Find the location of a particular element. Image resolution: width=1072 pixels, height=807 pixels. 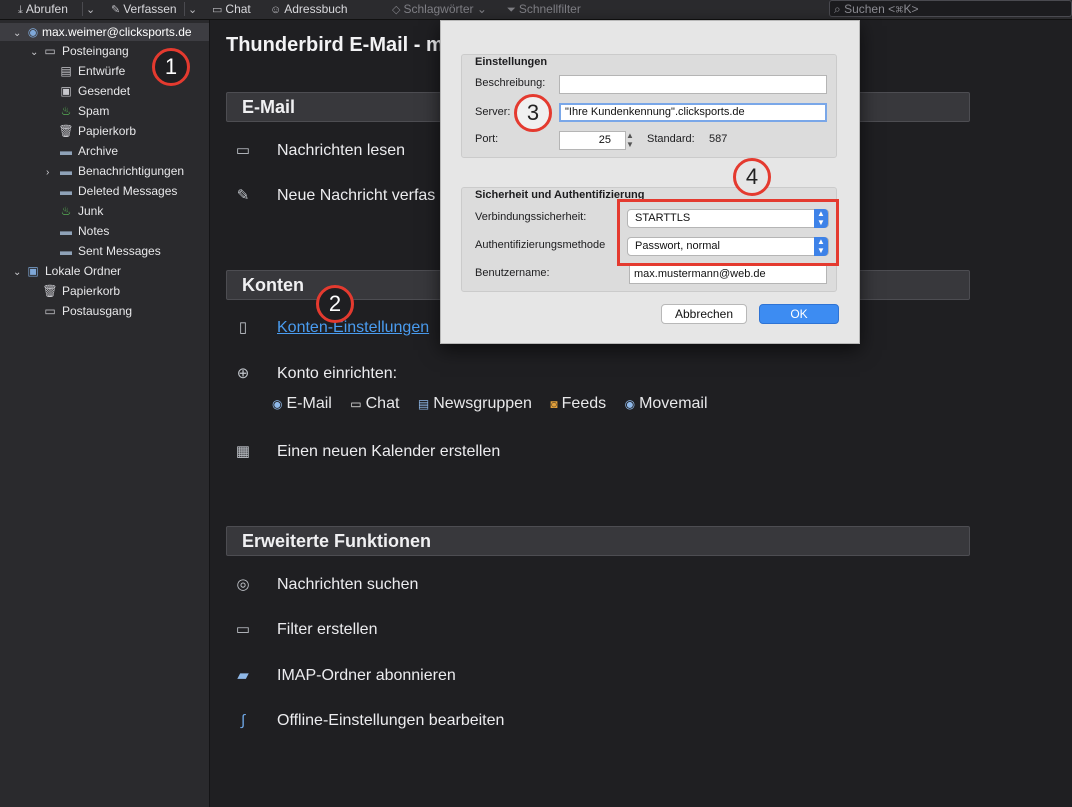

search-placeholder: Suchen <⌘K> is located at coordinates (881, 9).